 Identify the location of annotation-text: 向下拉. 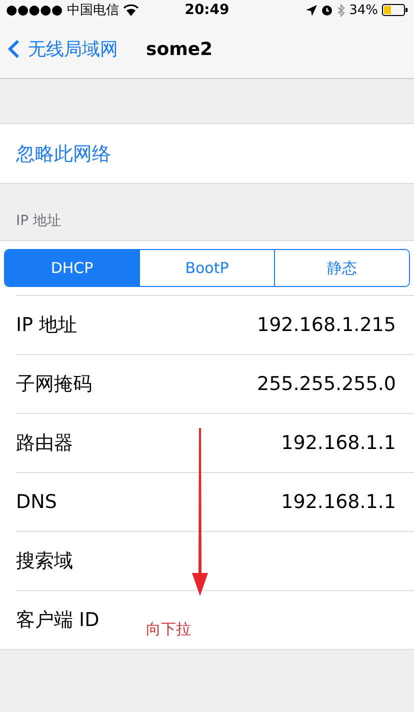
(168, 629).